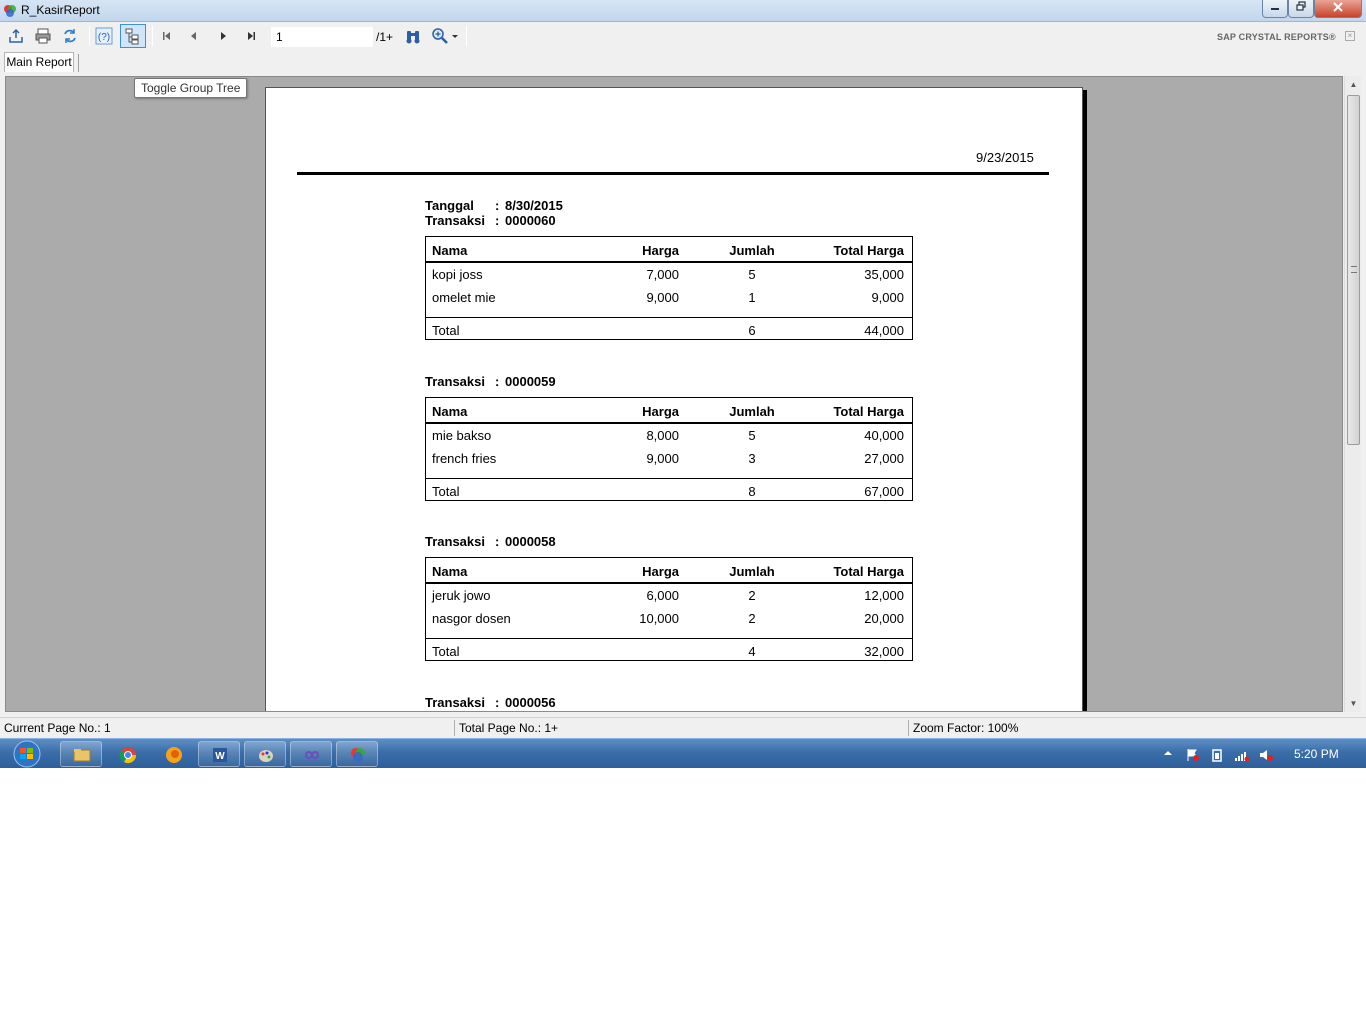 The image size is (1366, 1026). I want to click on taskbar-clock: 5:20 PM, so click(1316, 754).